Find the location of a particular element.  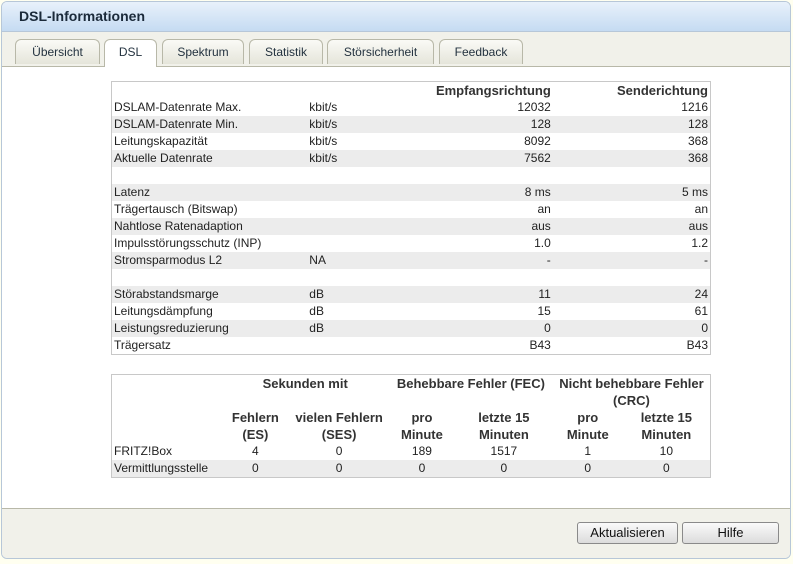

header-senderichtung: Senderichtung is located at coordinates (662, 90).